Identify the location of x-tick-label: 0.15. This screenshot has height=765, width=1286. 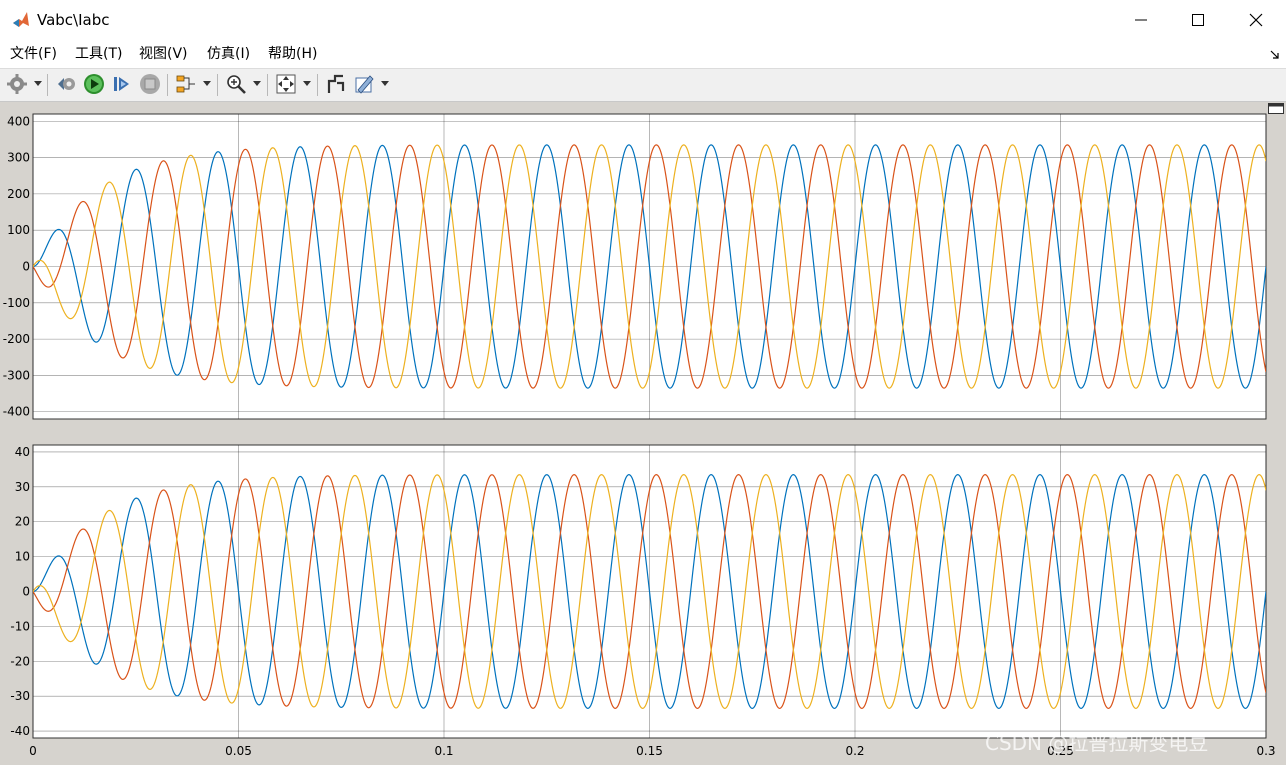
(649, 751).